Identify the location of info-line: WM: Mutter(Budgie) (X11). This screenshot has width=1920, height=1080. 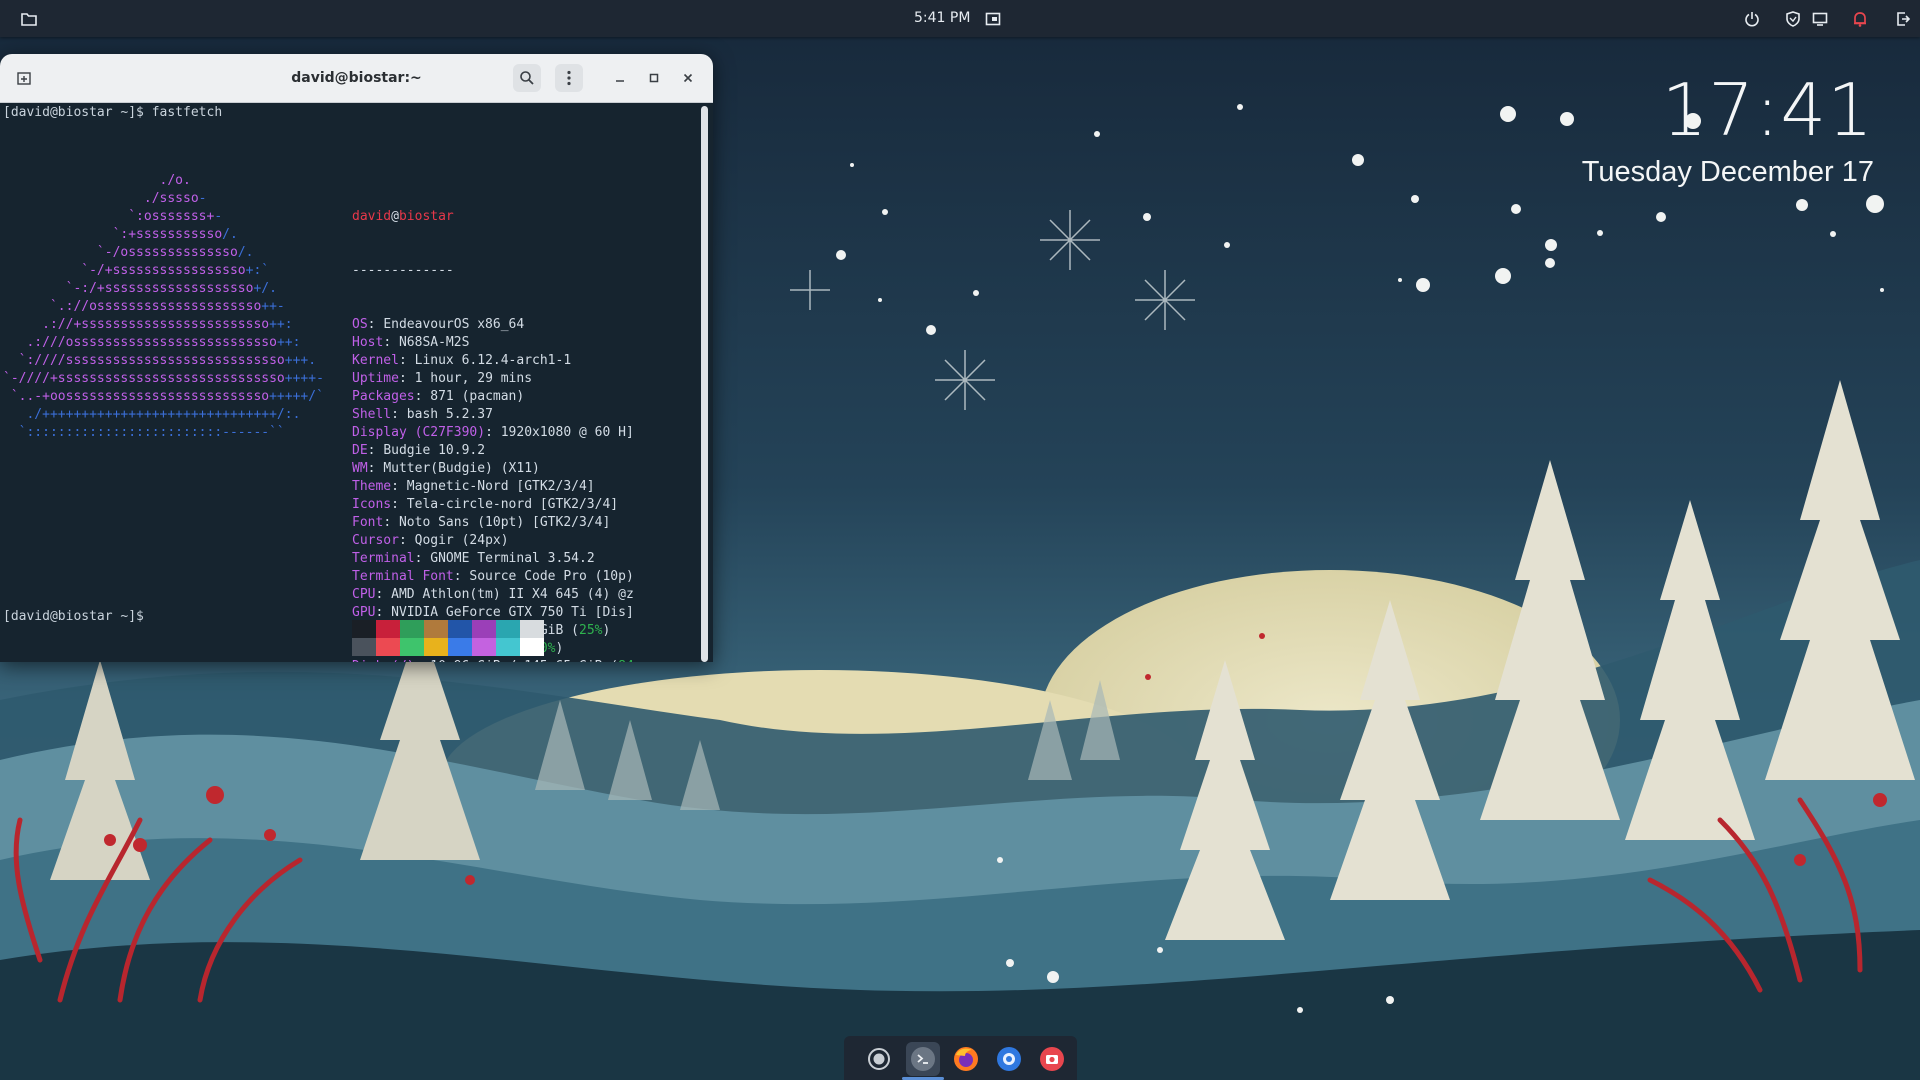
(446, 468).